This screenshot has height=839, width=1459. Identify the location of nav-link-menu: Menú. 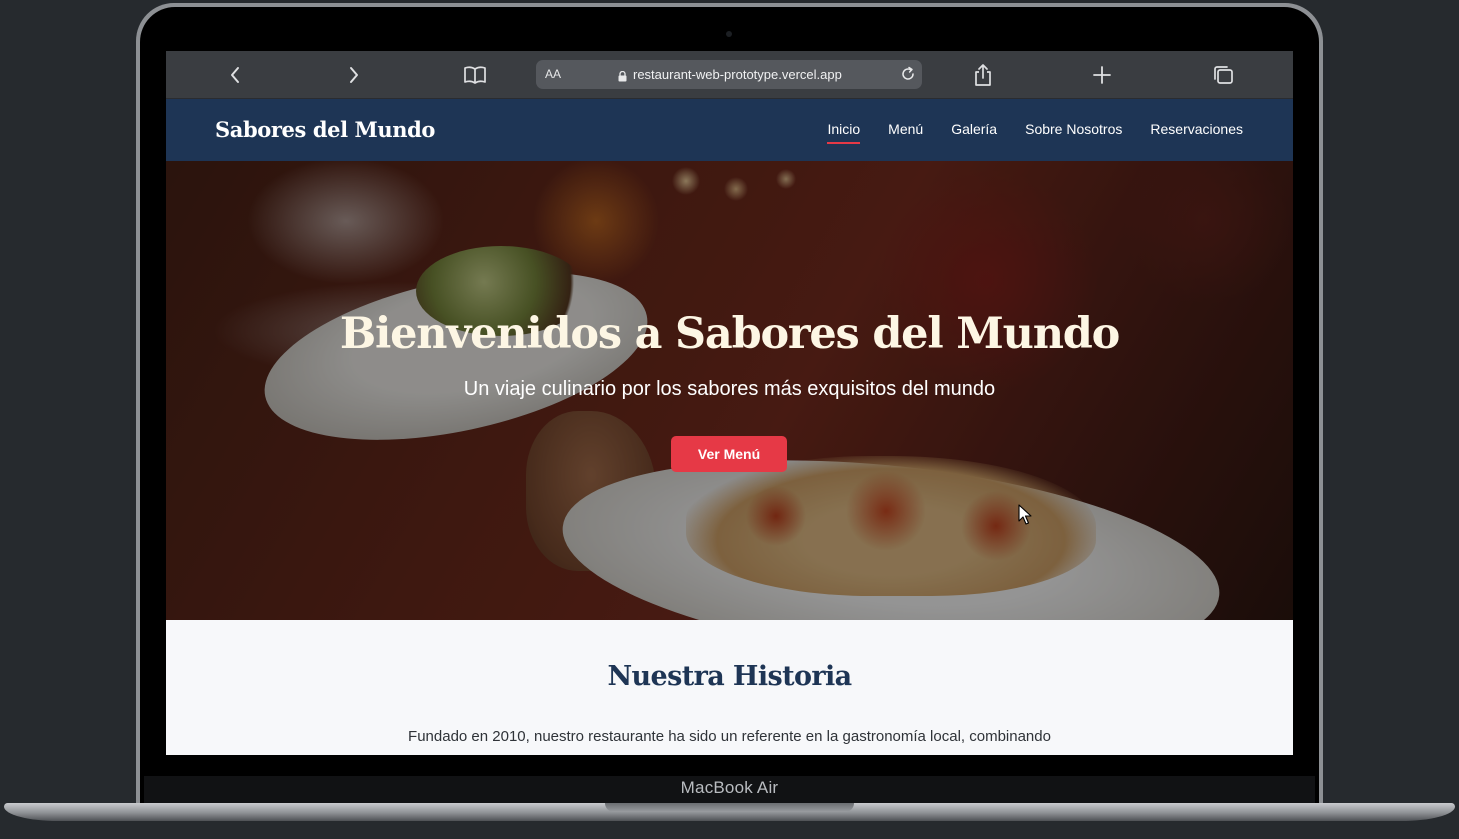
(905, 132).